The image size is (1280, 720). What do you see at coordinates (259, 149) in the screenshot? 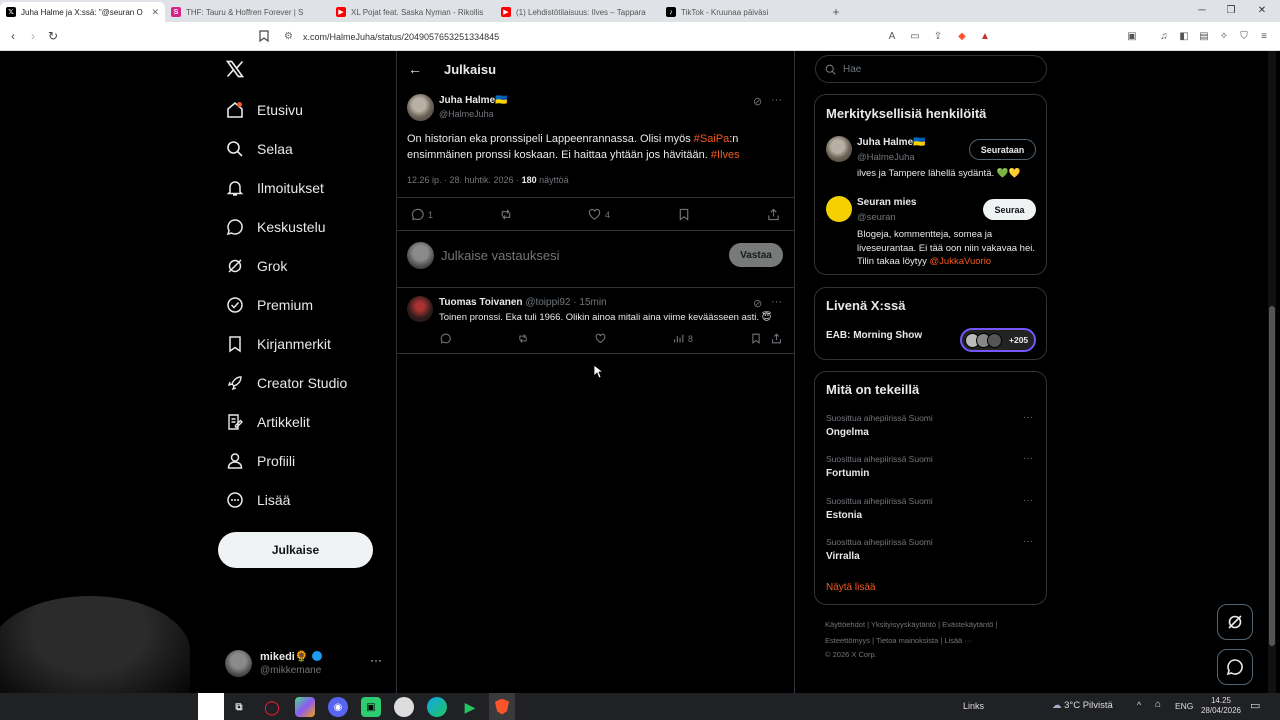
I see `nav-explore: Selaa` at bounding box center [259, 149].